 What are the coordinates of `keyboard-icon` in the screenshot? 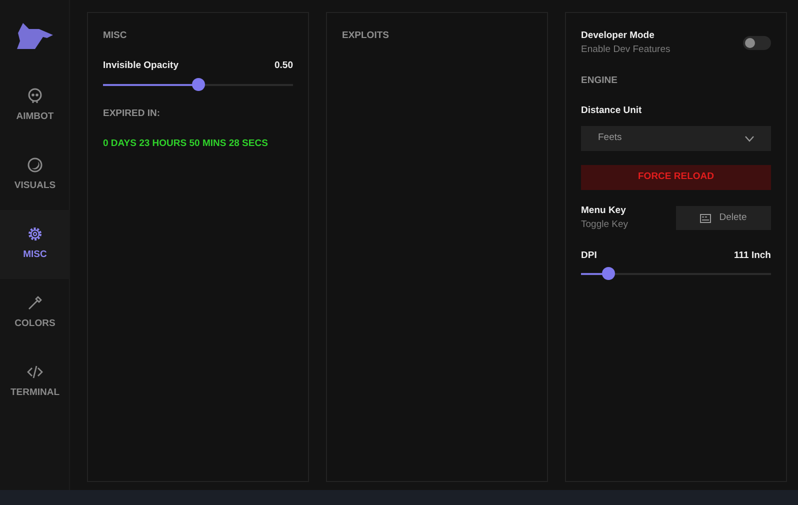 It's located at (706, 218).